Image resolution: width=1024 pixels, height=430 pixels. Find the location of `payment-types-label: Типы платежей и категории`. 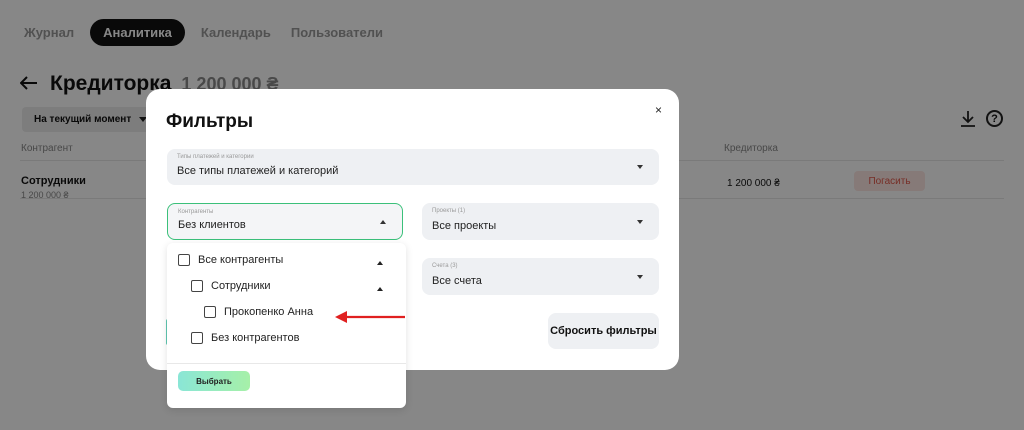

payment-types-label: Типы платежей и категории is located at coordinates (215, 157).